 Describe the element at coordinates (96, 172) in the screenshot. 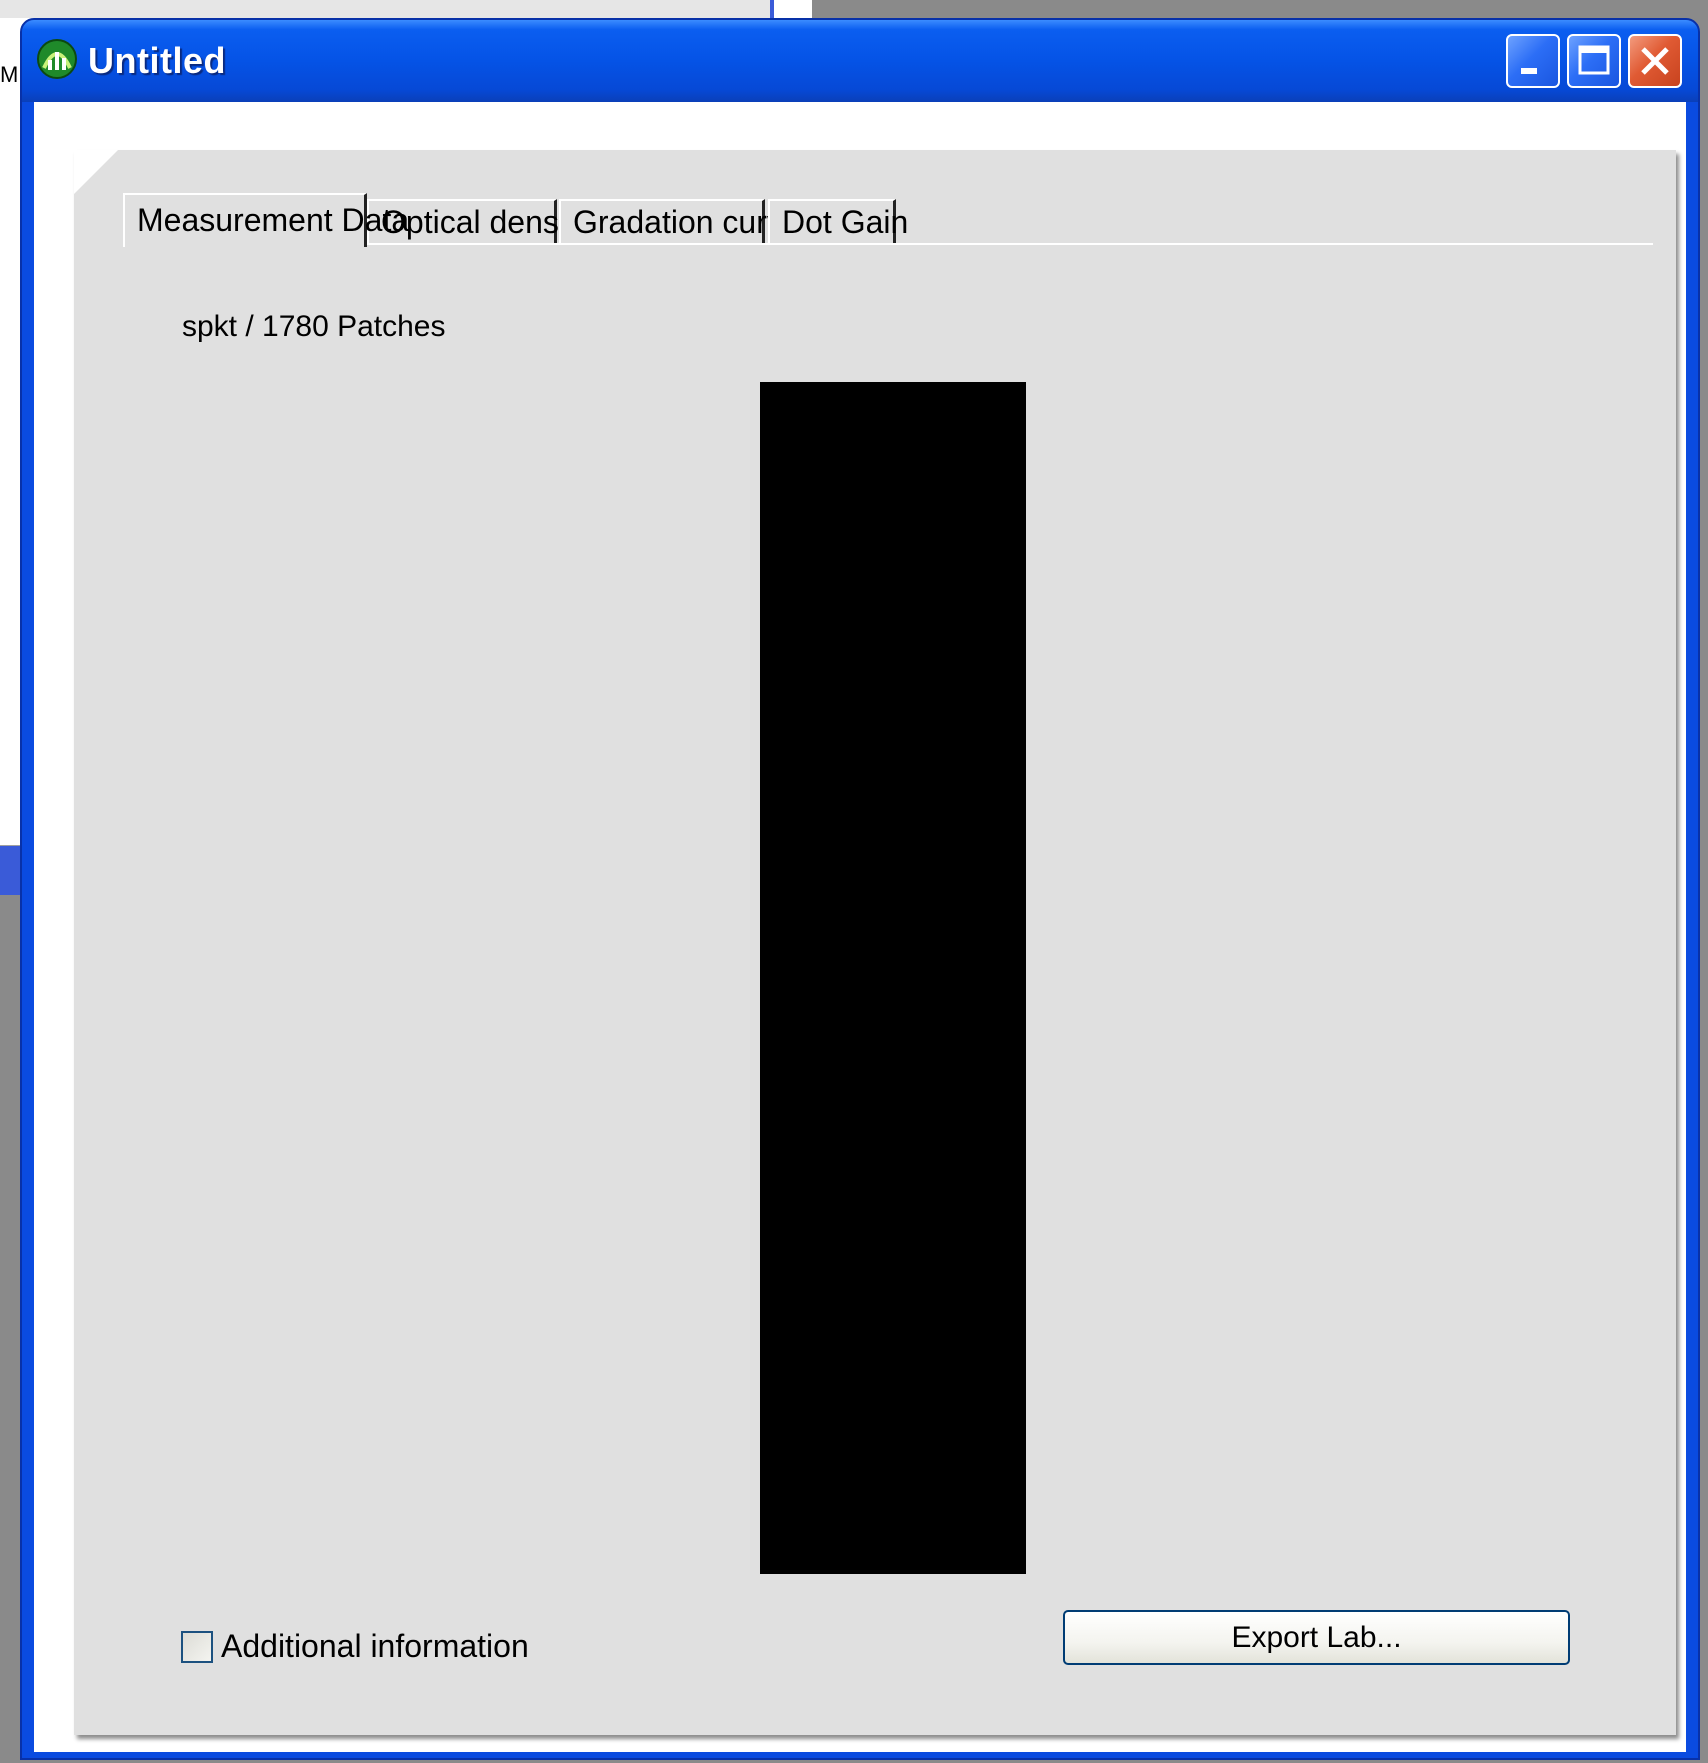

I see `panel-corner` at that location.